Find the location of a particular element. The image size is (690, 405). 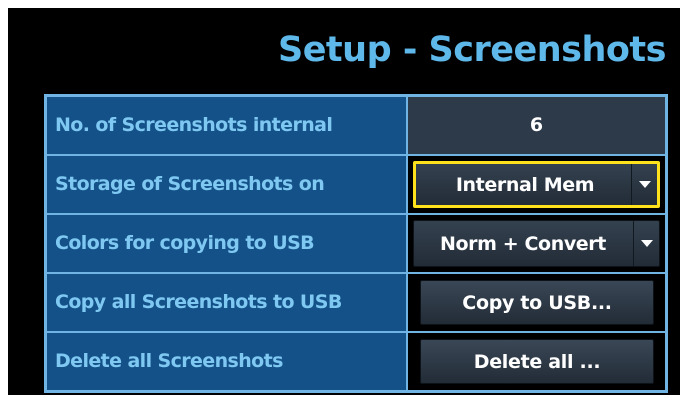

row-storage-location: Storage of Screenshots on Internal Mem is located at coordinates (356, 184).